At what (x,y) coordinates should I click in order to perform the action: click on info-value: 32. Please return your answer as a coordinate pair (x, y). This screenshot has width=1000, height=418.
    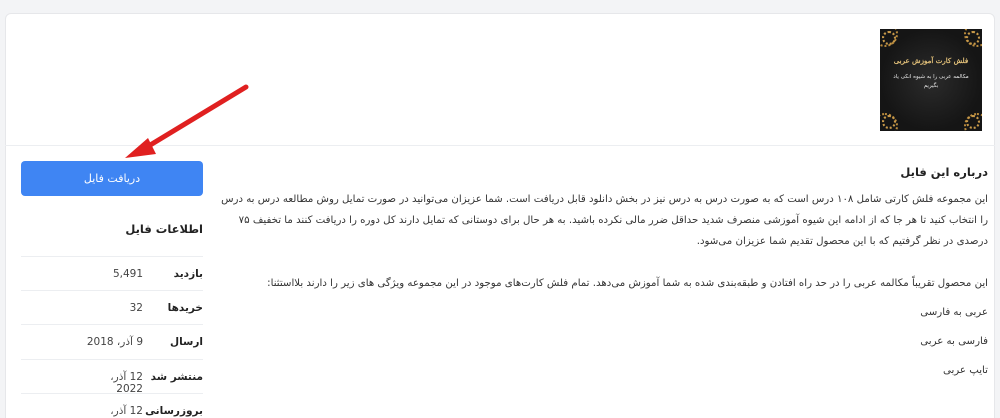
    Looking at the image, I should click on (136, 307).